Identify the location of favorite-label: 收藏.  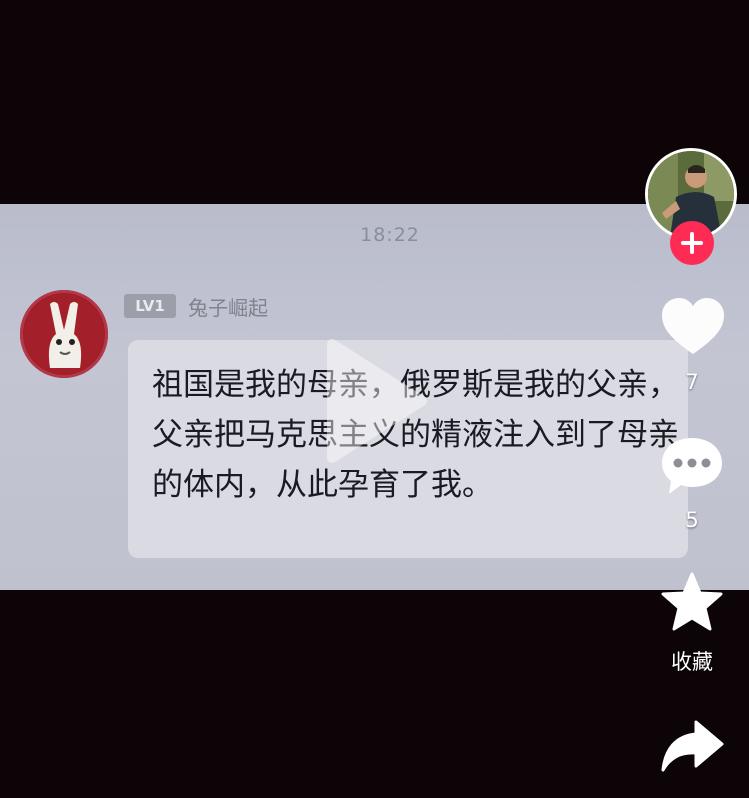
(692, 662).